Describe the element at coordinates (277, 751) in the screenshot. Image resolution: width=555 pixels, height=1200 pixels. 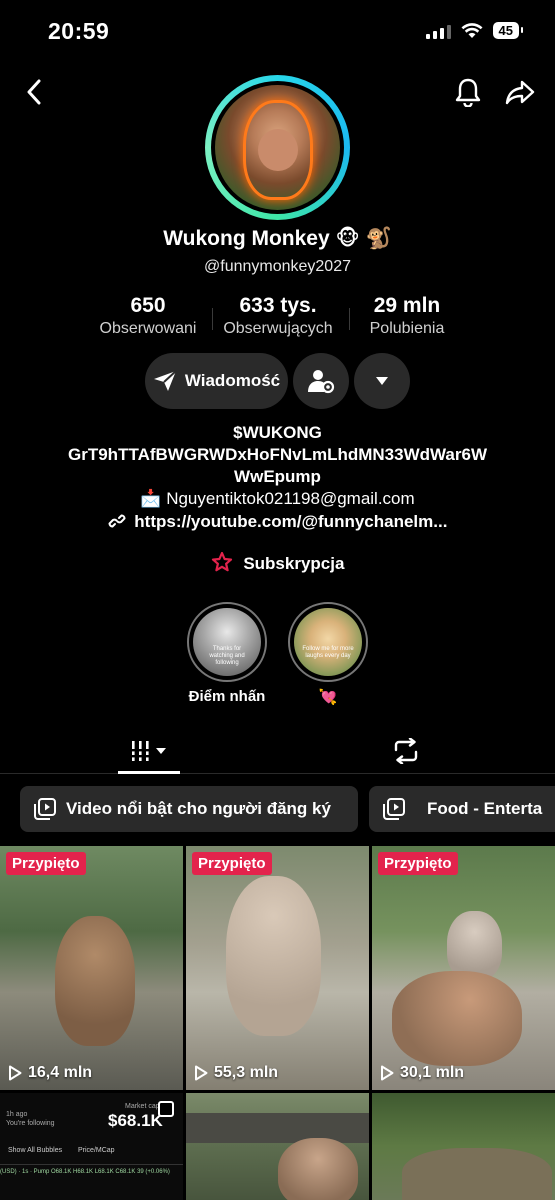
I see `content-tabs` at that location.